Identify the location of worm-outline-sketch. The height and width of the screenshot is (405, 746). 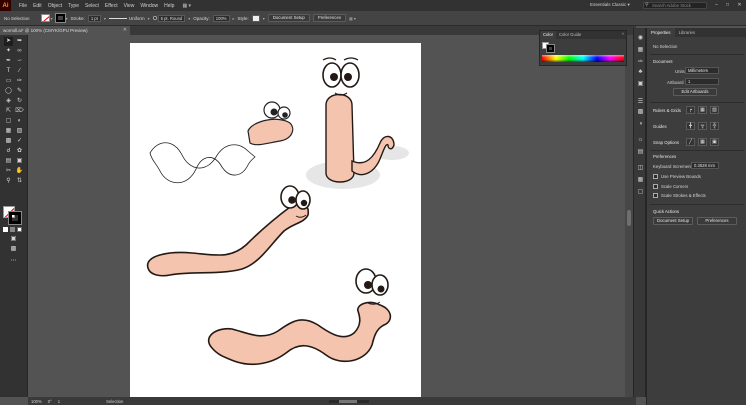
(221, 142).